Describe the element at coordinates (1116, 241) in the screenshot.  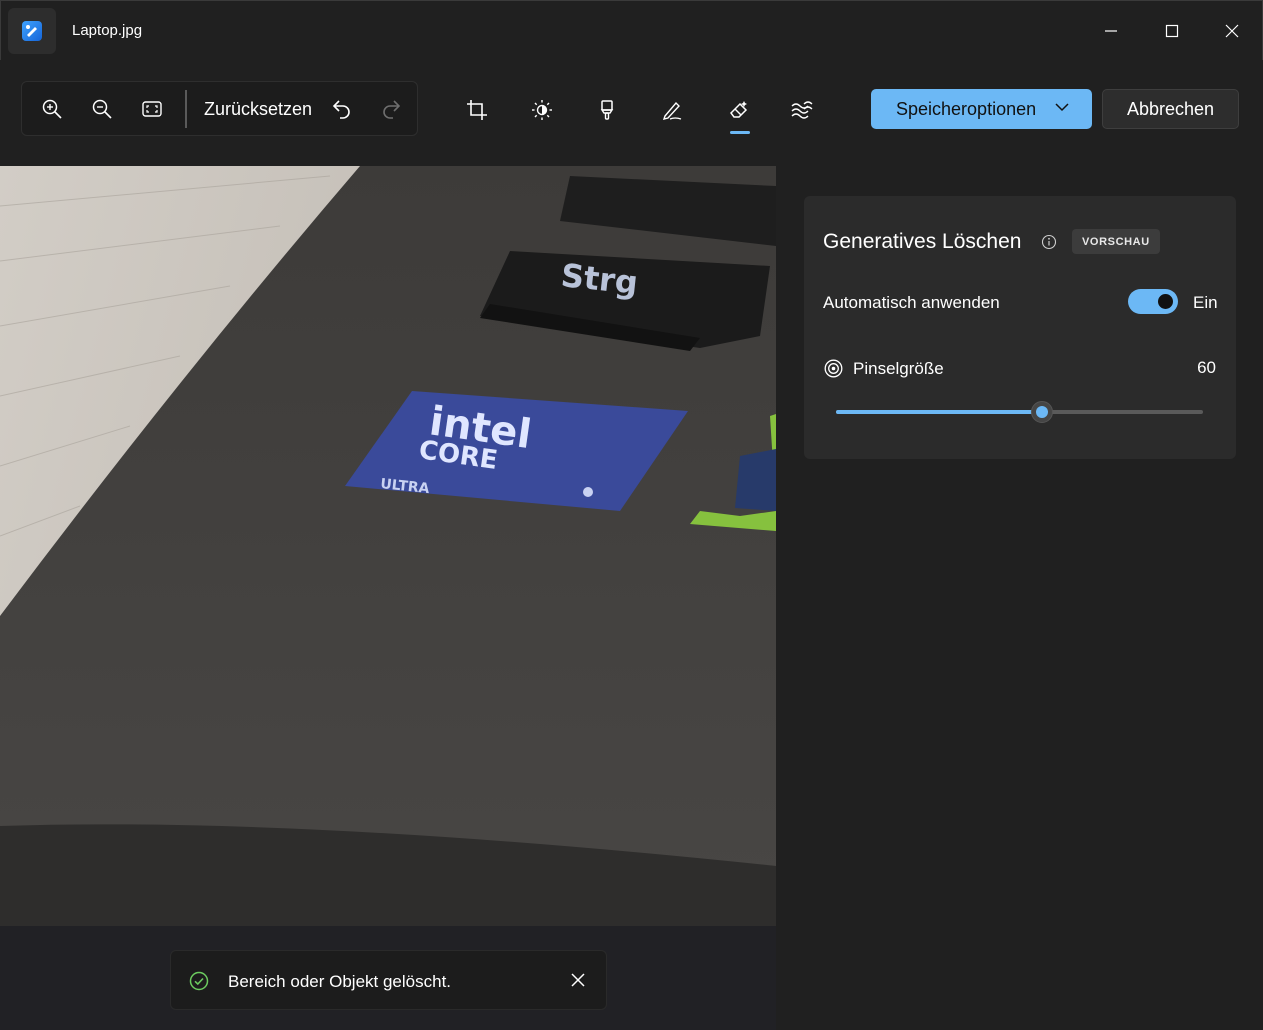
I see `preview-badge: VORSCHAU` at that location.